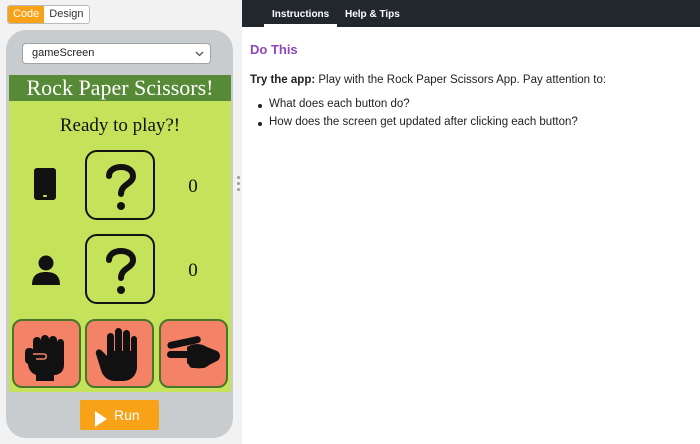 This screenshot has width=700, height=444. Describe the element at coordinates (300, 13) in the screenshot. I see `tab-instructions: Instructions` at that location.